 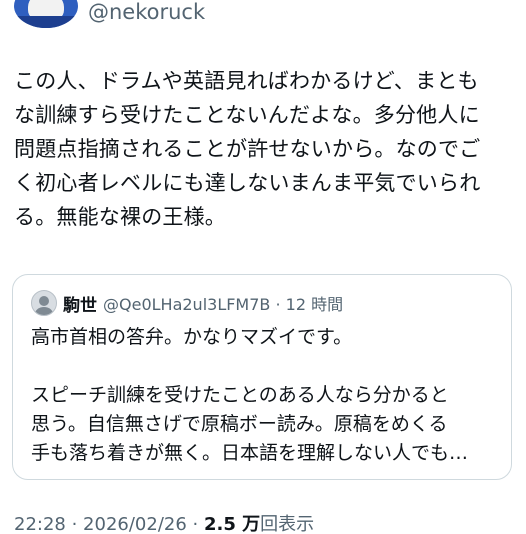 What do you see at coordinates (109, 524) in the screenshot?
I see `tweet-timestamp: 22:28 · 2026/02/26 ·` at bounding box center [109, 524].